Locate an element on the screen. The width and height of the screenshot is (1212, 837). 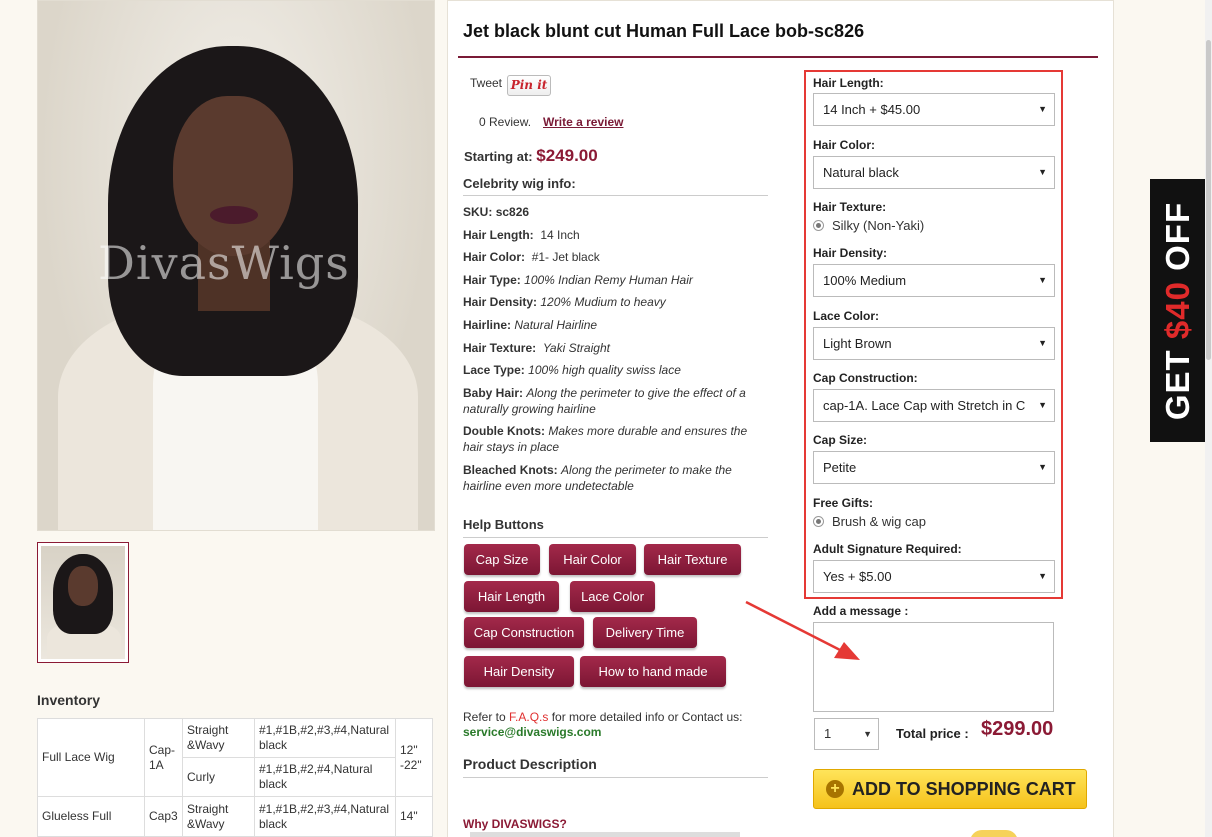
discount-promo-banner: GET $40 OFF is located at coordinates (1177, 310).